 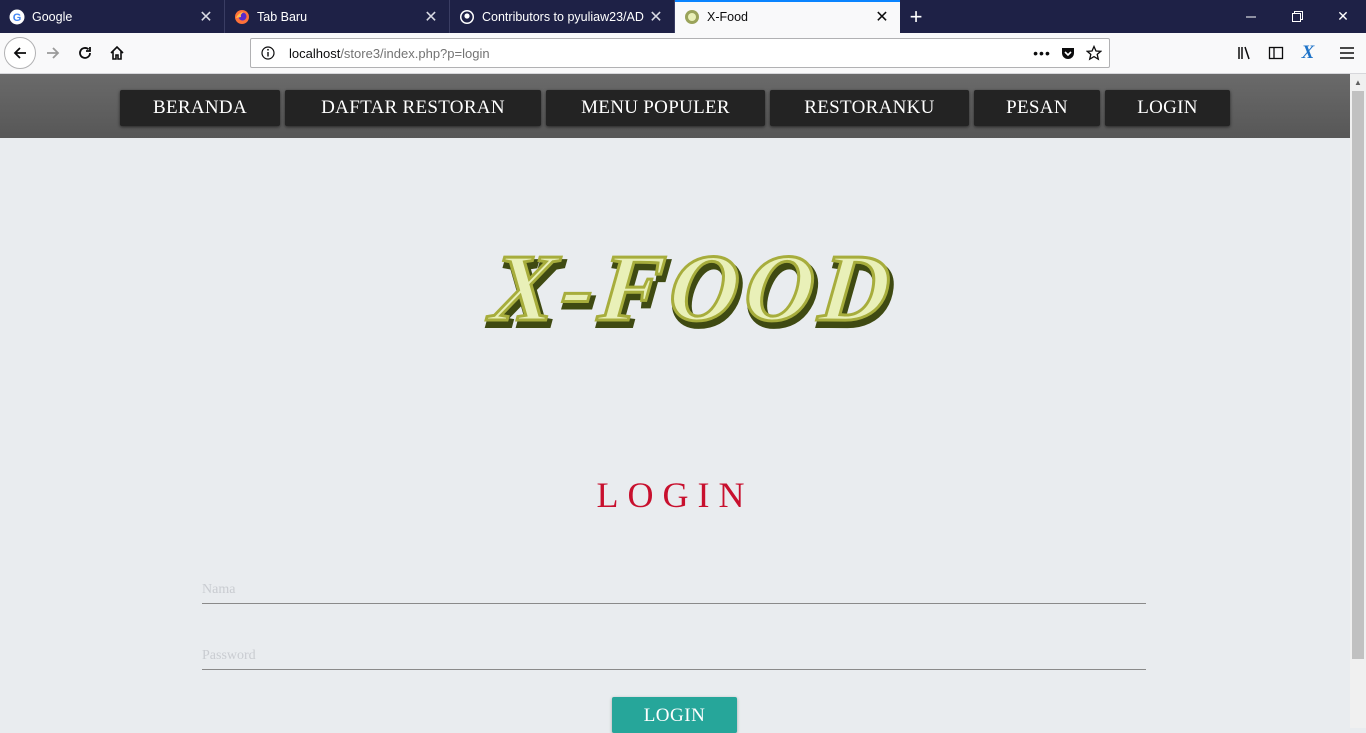 I want to click on forward-arrow-icon, so click(x=53, y=53).